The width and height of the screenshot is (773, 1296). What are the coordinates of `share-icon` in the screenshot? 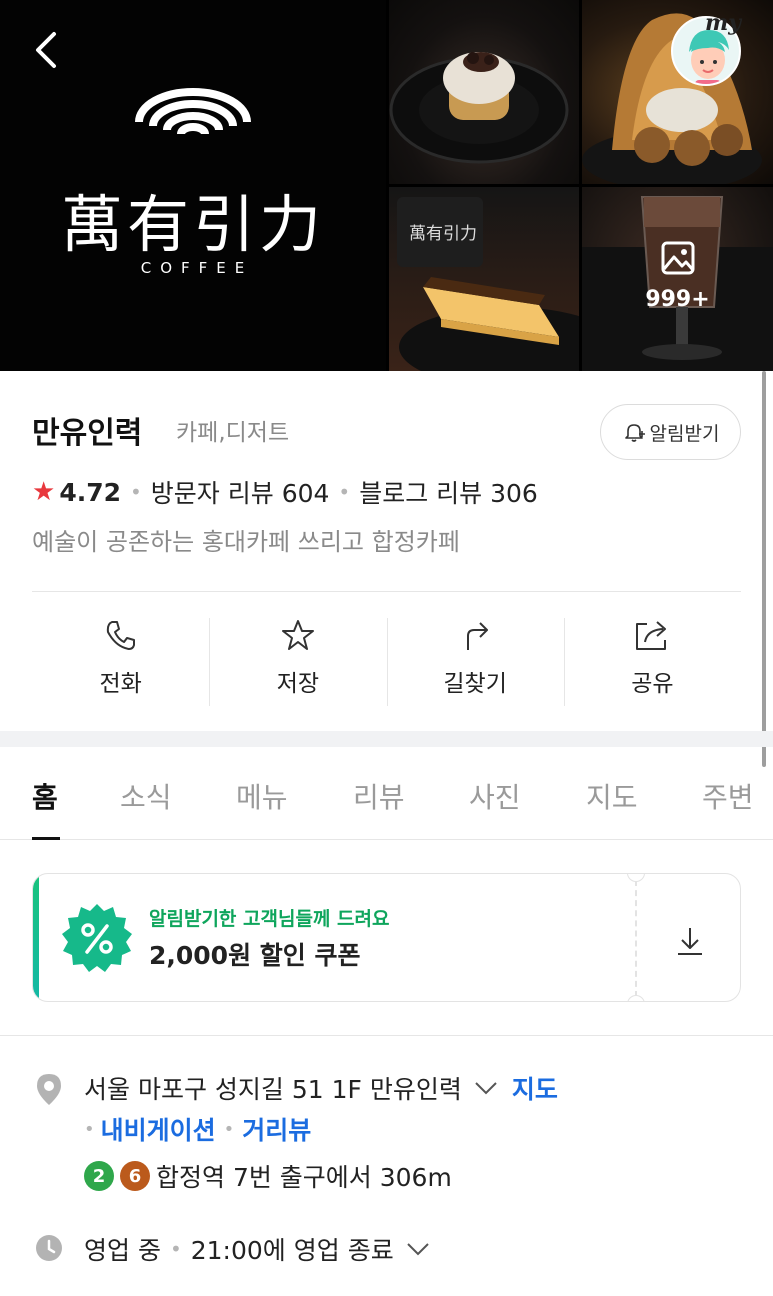 It's located at (651, 635).